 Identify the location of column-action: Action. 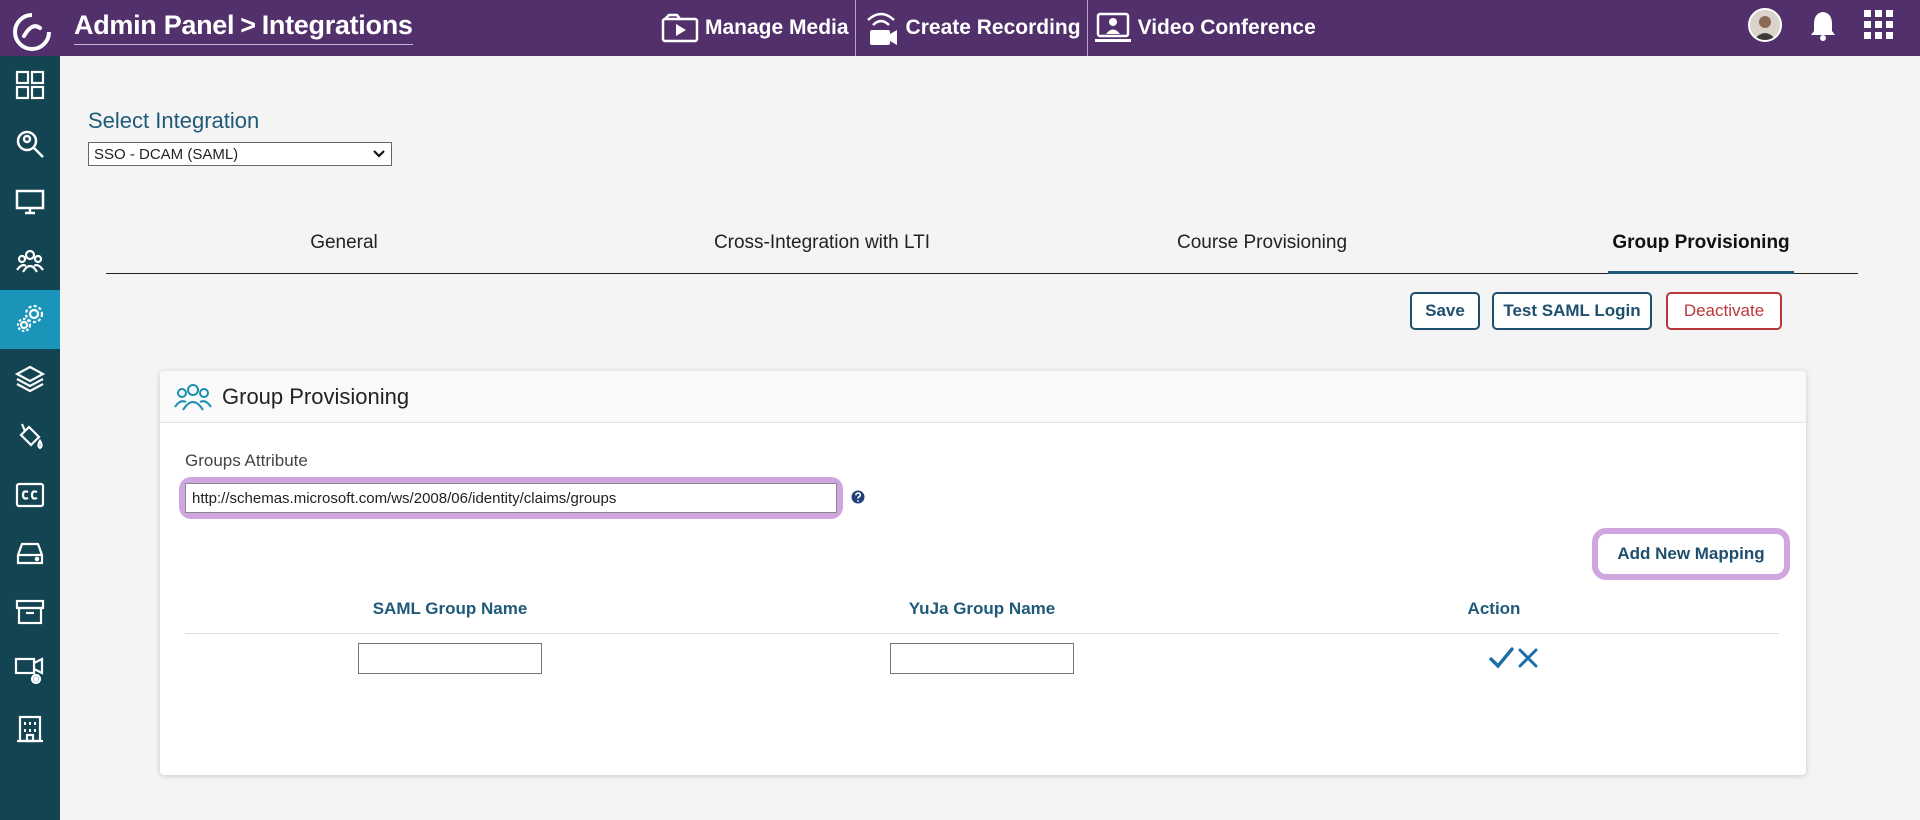
(1494, 608).